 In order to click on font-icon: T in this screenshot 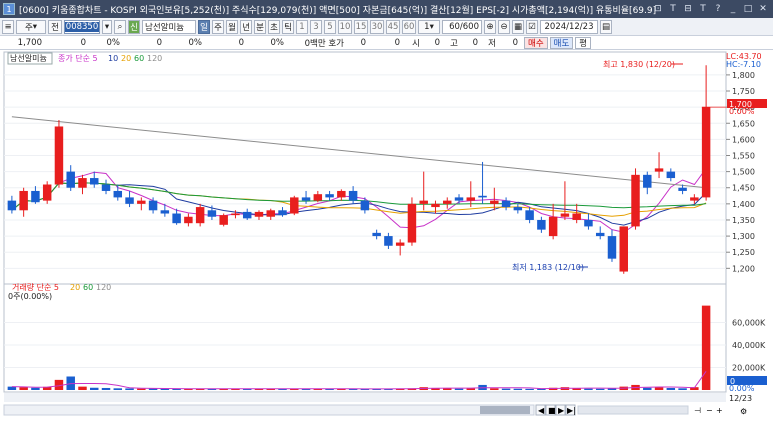, I will do `click(703, 8)`.